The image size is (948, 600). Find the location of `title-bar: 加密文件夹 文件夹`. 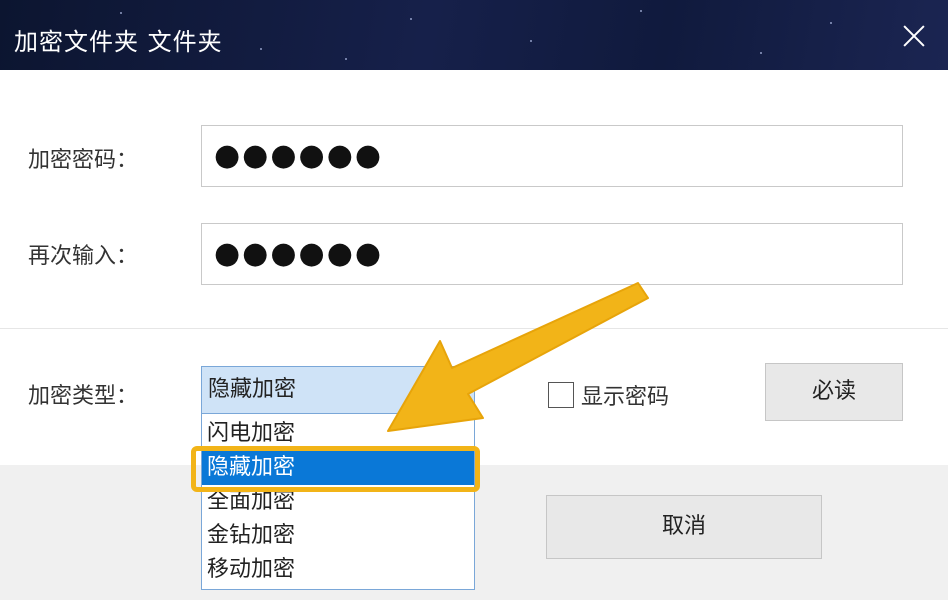

title-bar: 加密文件夹 文件夹 is located at coordinates (474, 35).